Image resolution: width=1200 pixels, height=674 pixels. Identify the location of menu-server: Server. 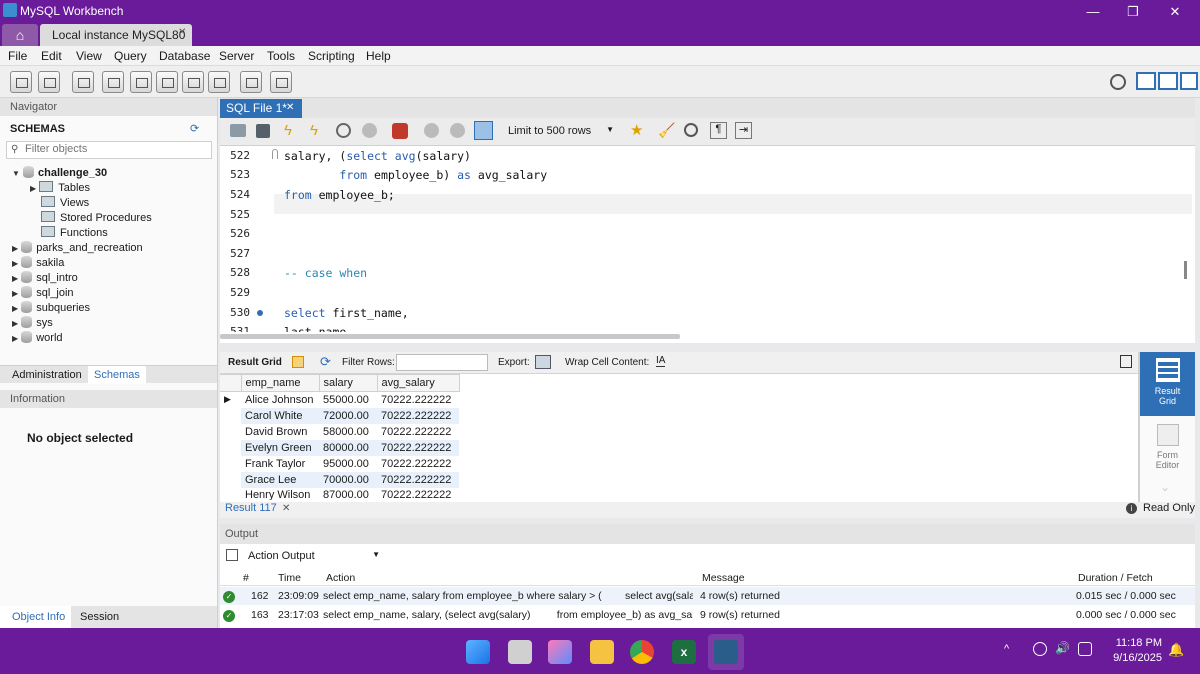
(236, 56).